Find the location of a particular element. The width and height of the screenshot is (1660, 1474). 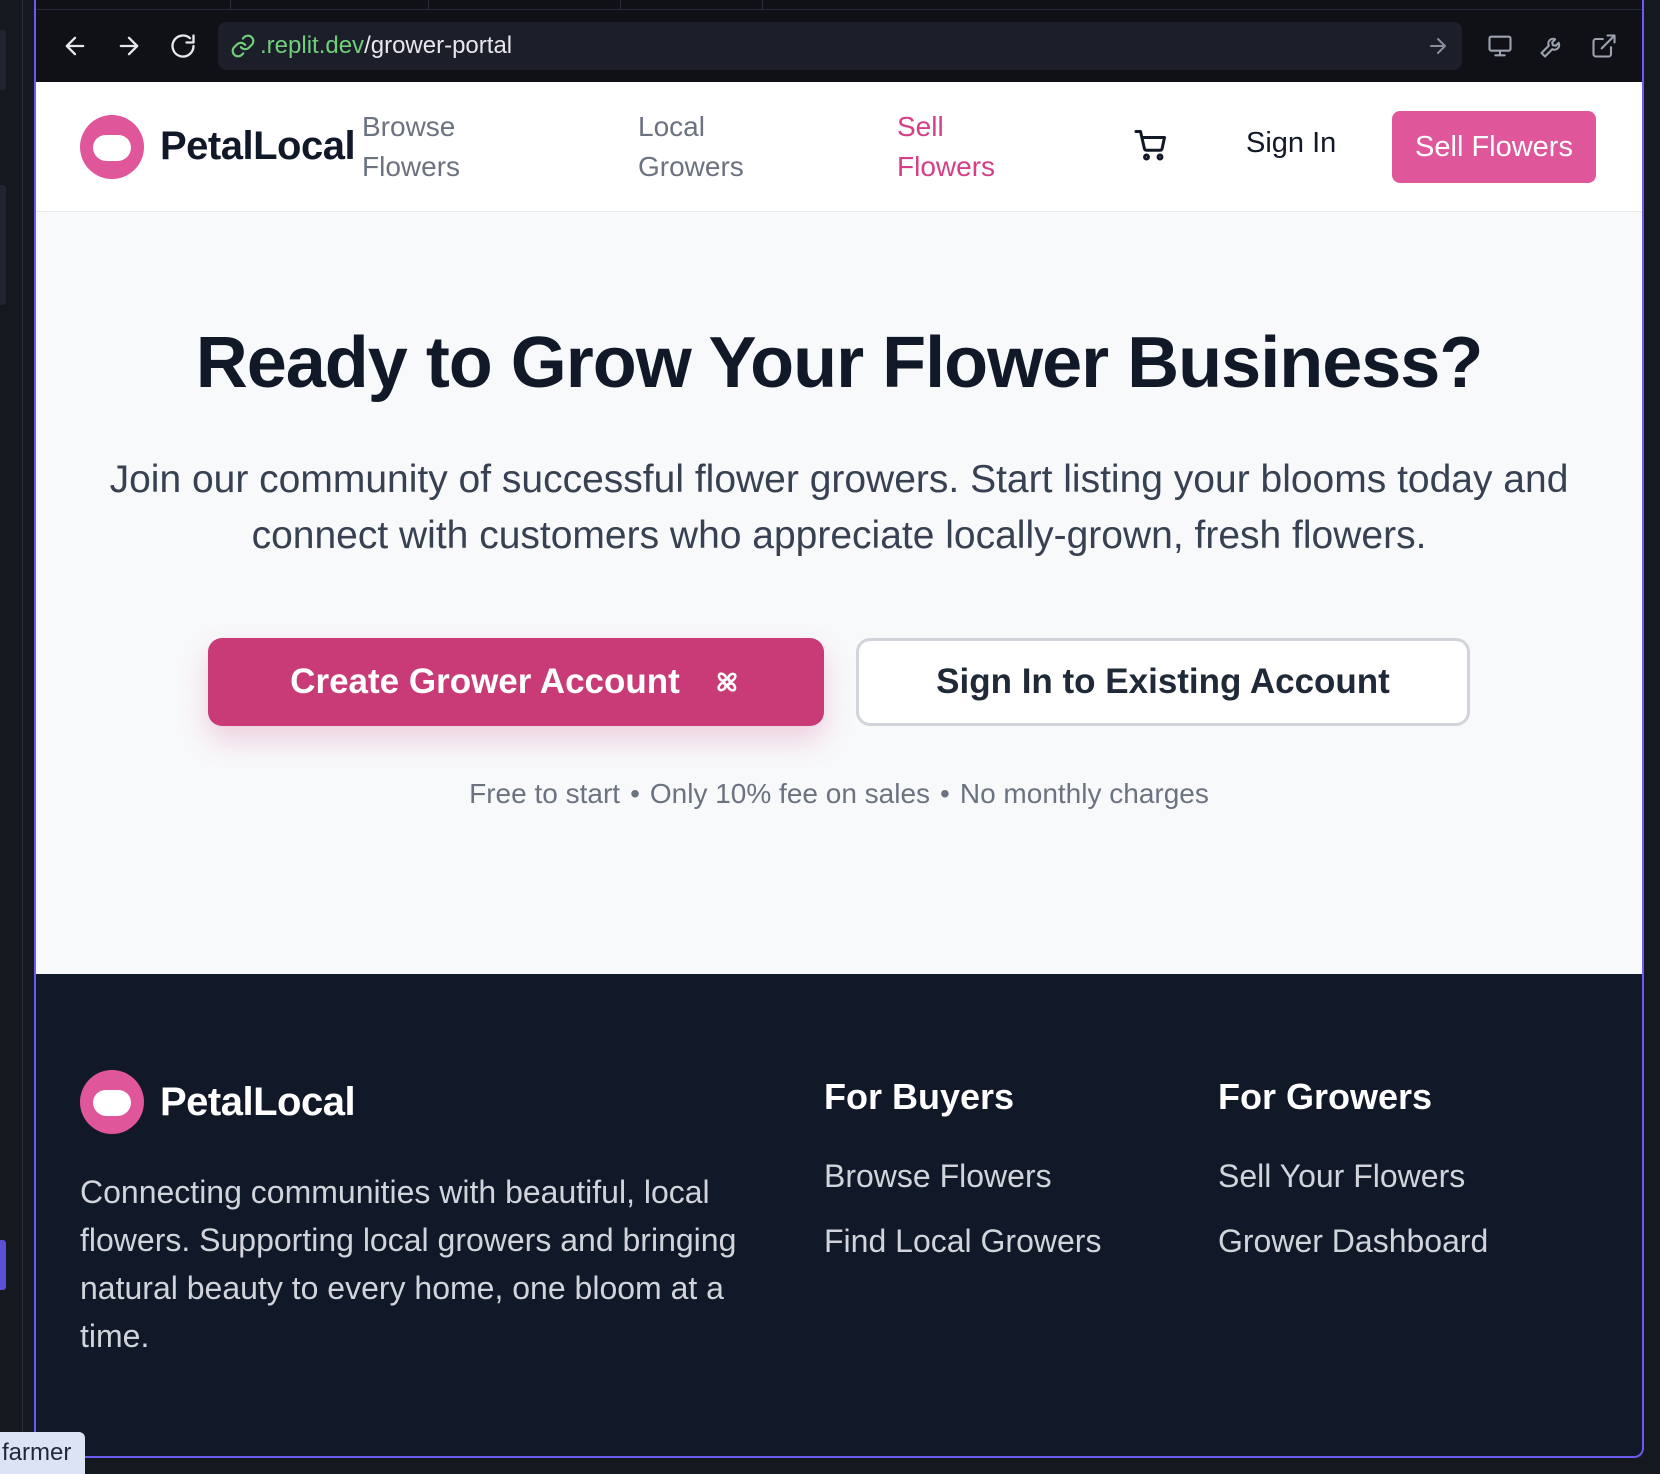

device-preview-button is located at coordinates (1500, 46).